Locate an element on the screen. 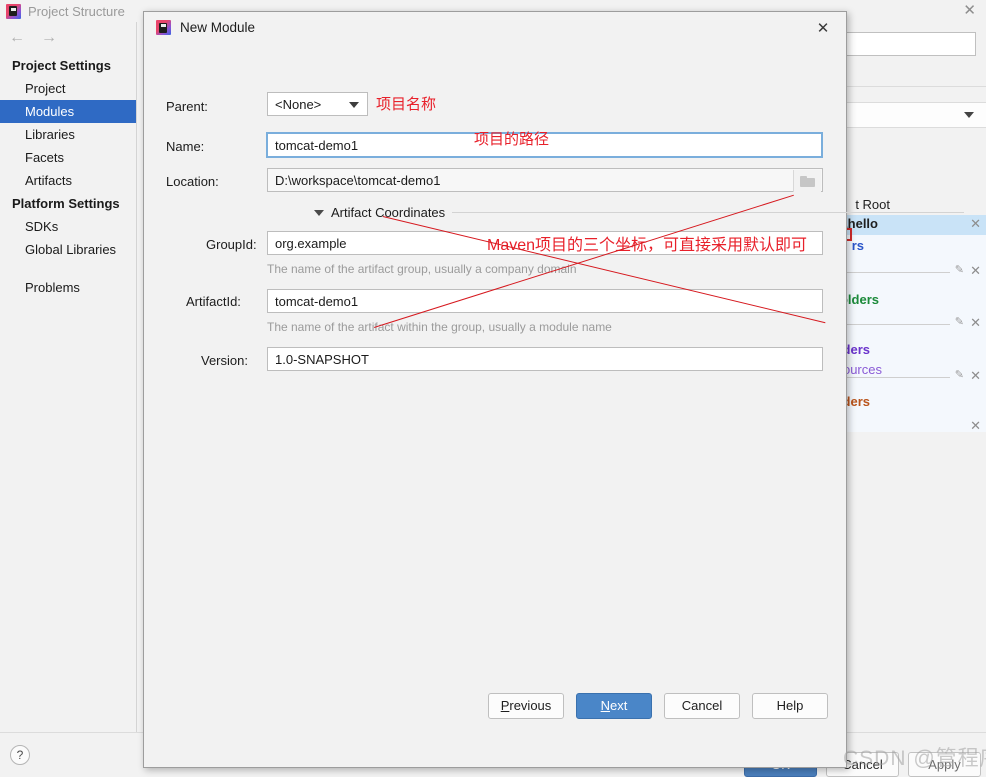  name-value: tomcat-demo1 is located at coordinates (317, 145).